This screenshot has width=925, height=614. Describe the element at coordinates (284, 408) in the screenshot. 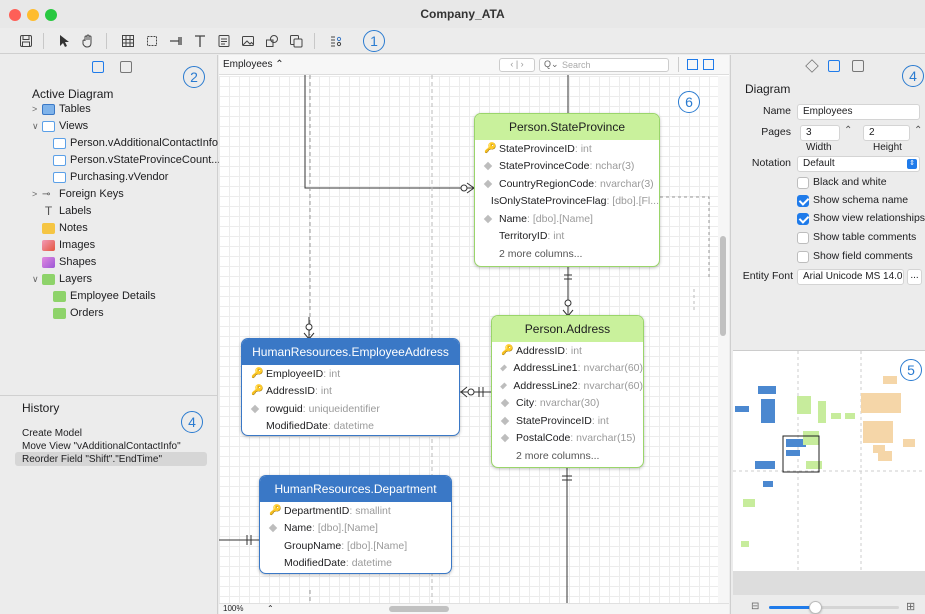

I see `column-name: rowguid` at that location.